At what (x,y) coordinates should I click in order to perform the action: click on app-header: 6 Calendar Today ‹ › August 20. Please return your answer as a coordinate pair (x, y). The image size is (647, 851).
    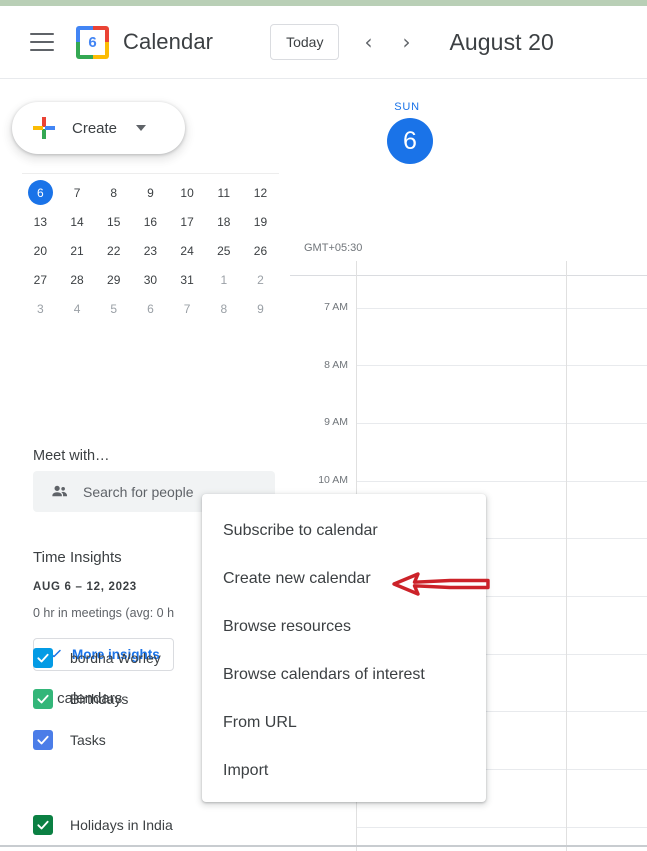
    Looking at the image, I should click on (323, 42).